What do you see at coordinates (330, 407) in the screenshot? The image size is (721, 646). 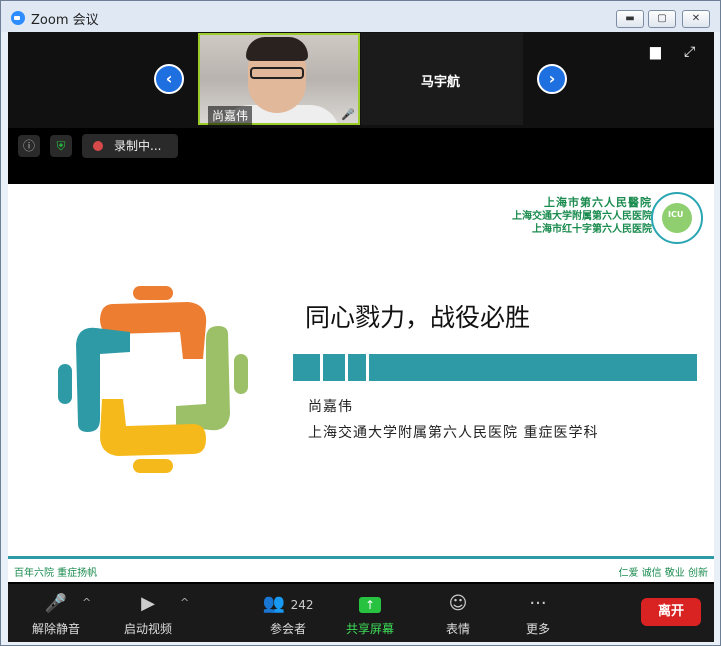 I see `presenter-name: 尚嘉伟` at bounding box center [330, 407].